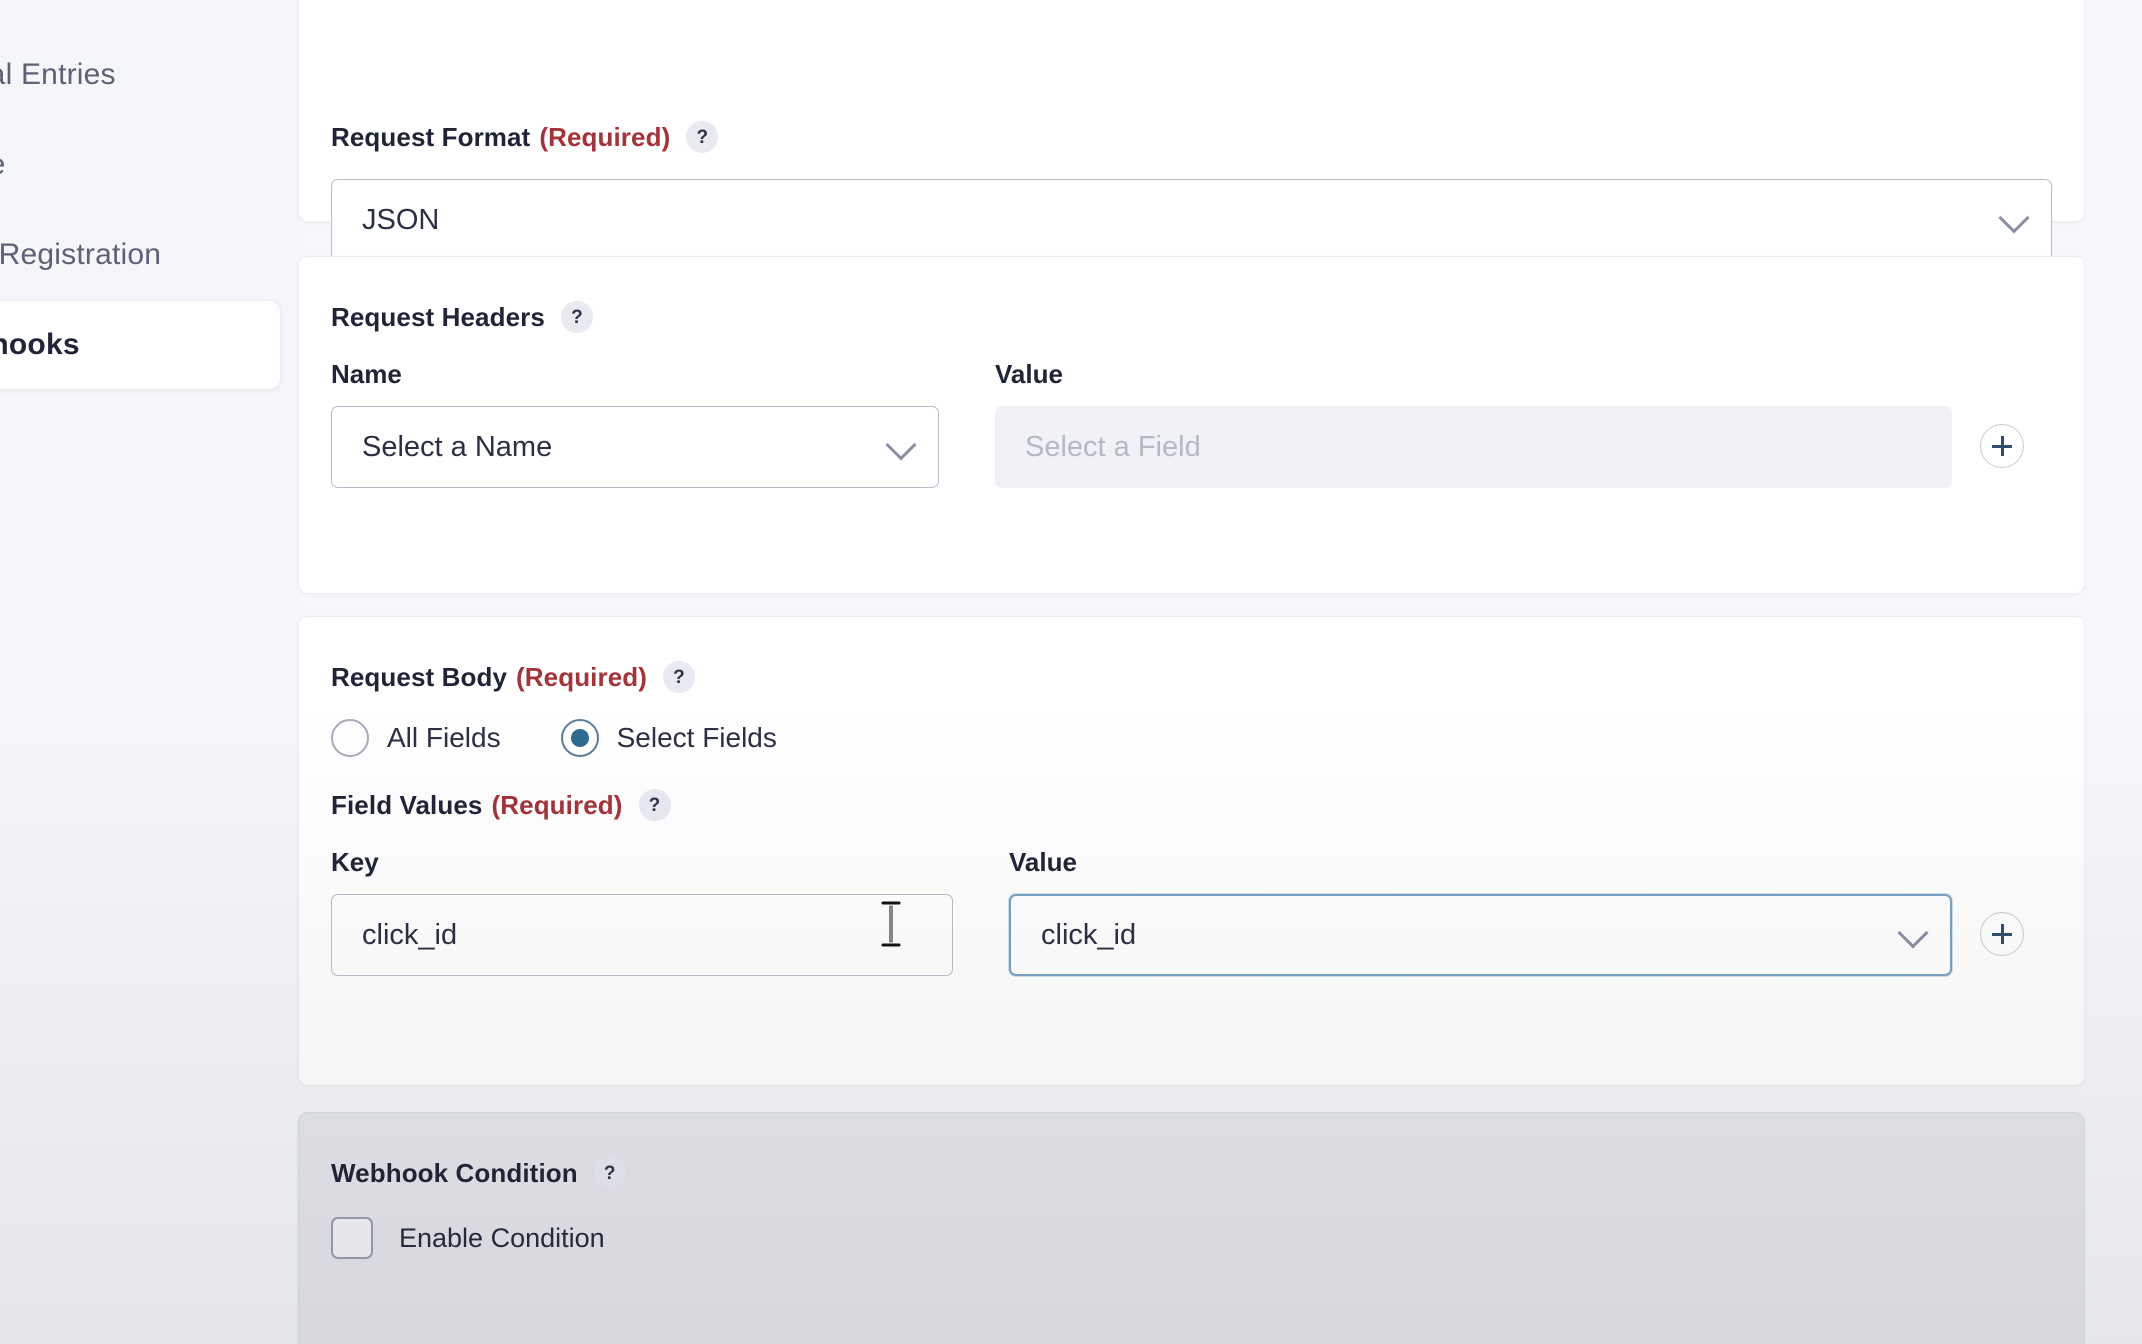 Image resolution: width=2142 pixels, height=1344 pixels. What do you see at coordinates (3, 165) in the screenshot?
I see `sidebar-item-label: Stripe` at bounding box center [3, 165].